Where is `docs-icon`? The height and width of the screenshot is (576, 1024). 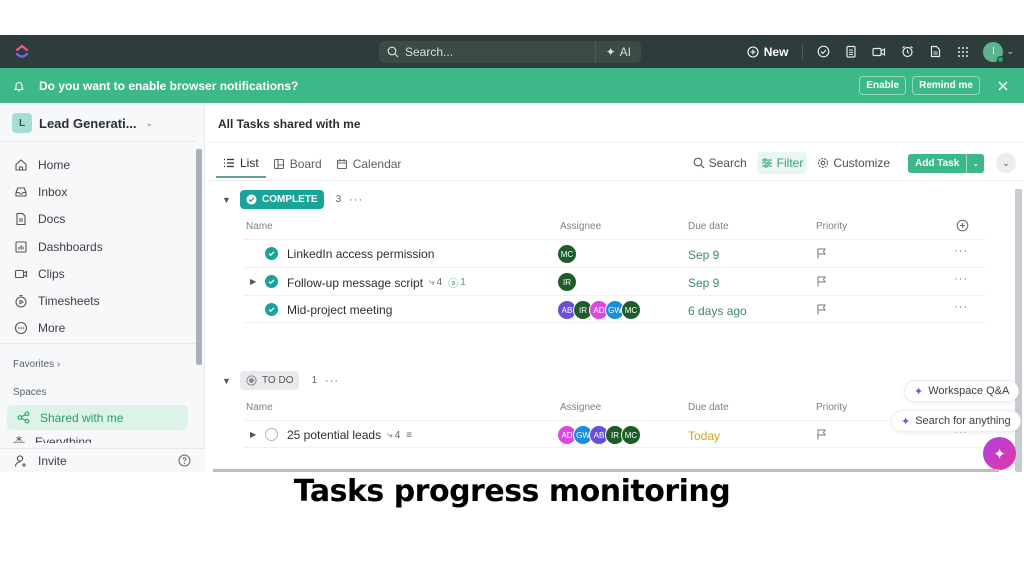 docs-icon is located at coordinates (21, 219).